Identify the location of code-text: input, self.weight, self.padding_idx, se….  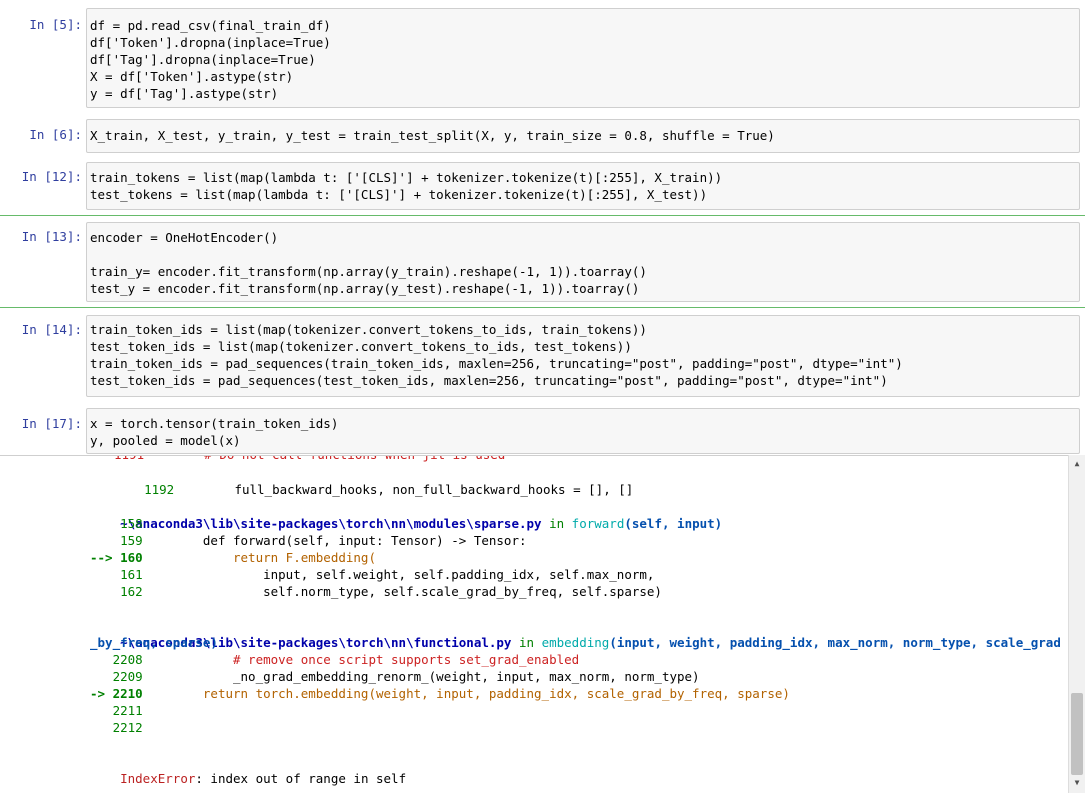
(399, 574).